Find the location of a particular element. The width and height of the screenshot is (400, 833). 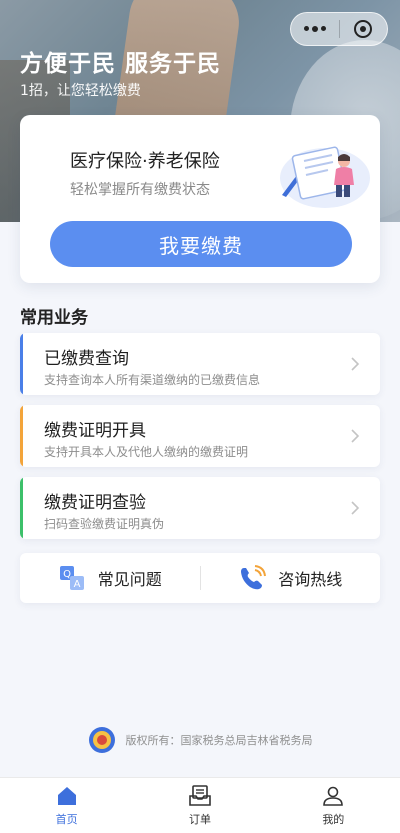

hotline-link: 咨询热线 is located at coordinates (291, 578).